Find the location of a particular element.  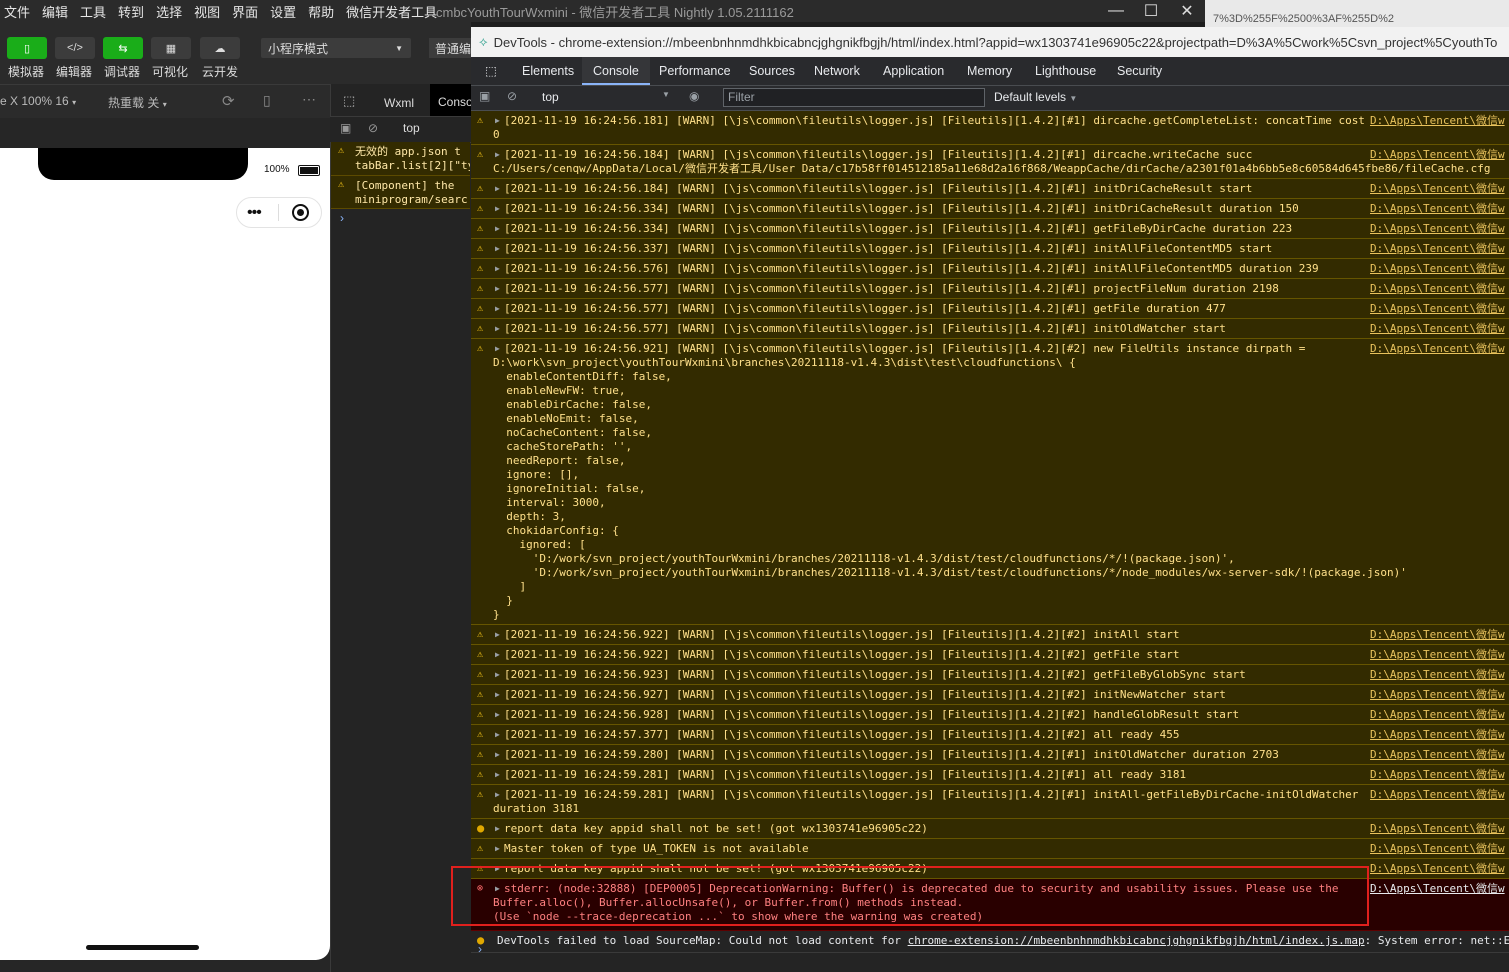

tab-network: Network is located at coordinates (837, 71).